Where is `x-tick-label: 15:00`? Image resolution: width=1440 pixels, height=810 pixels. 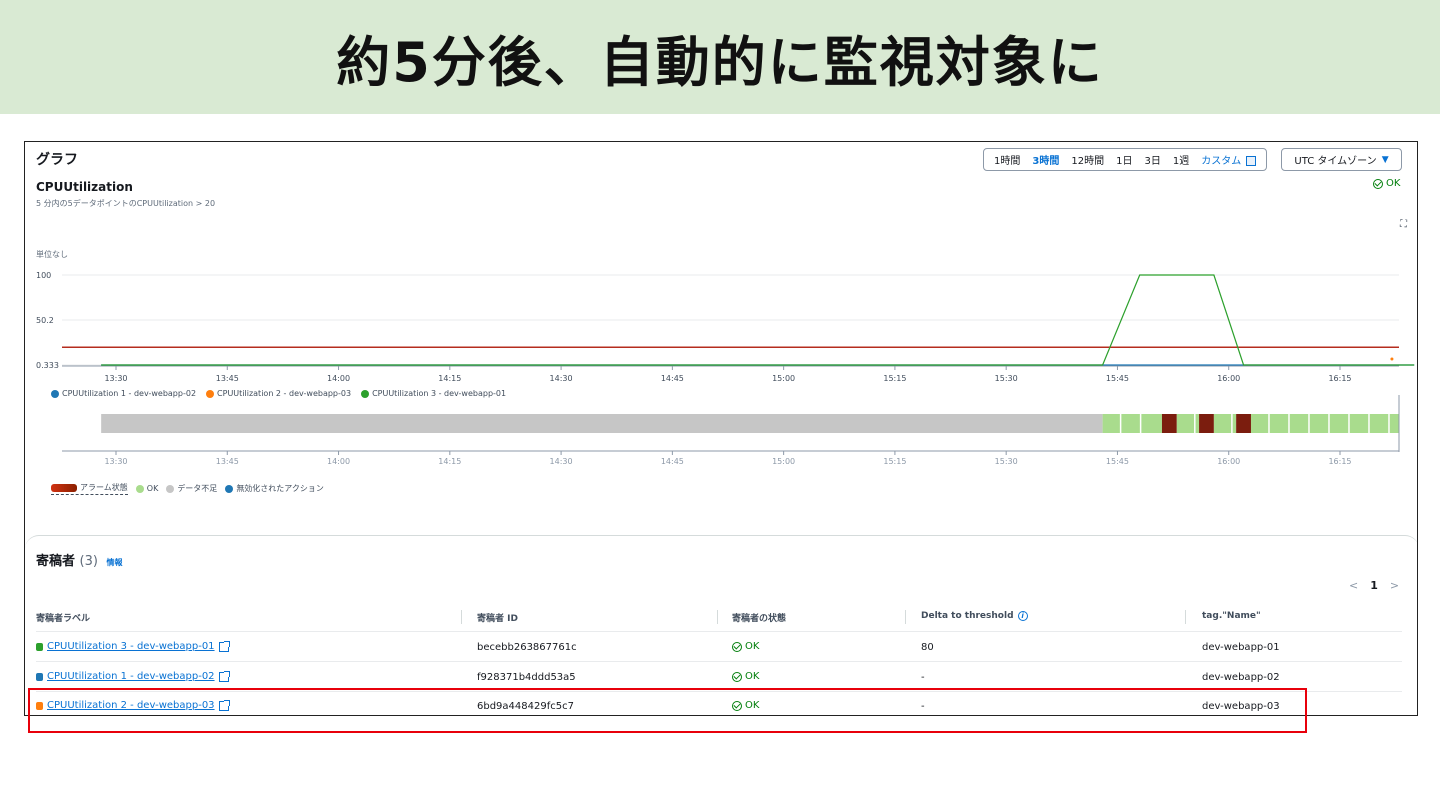 x-tick-label: 15:00 is located at coordinates (783, 378).